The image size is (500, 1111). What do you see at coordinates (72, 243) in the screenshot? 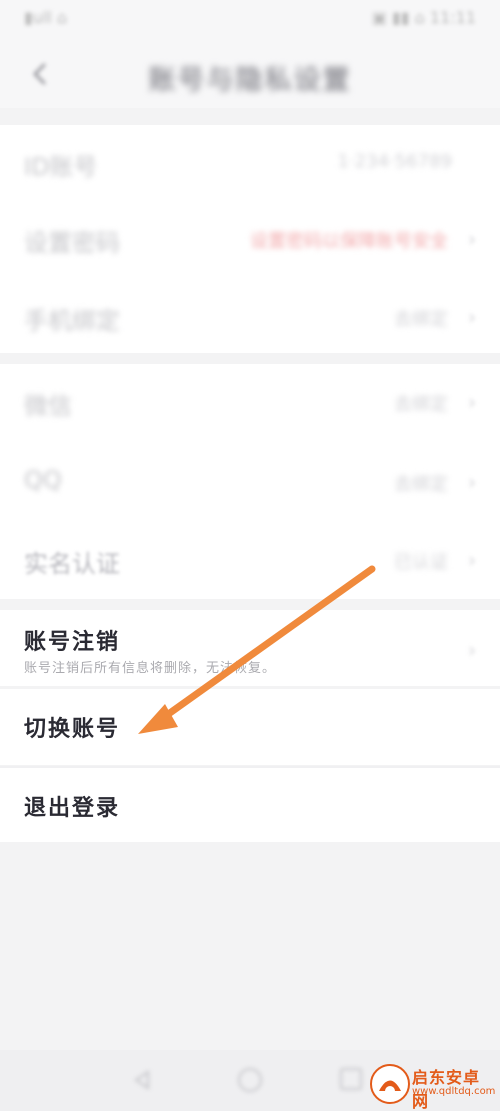
I see `row-label: 设置密码` at bounding box center [72, 243].